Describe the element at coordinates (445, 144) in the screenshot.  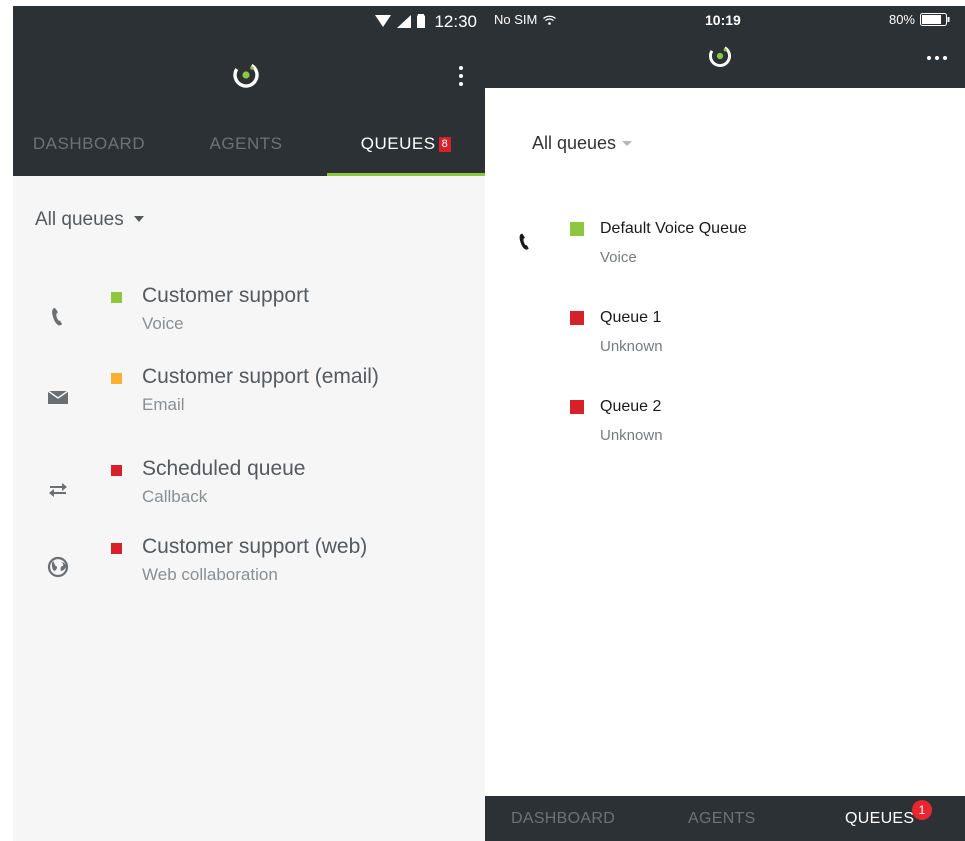
I see `queues-count-badge: 8` at that location.